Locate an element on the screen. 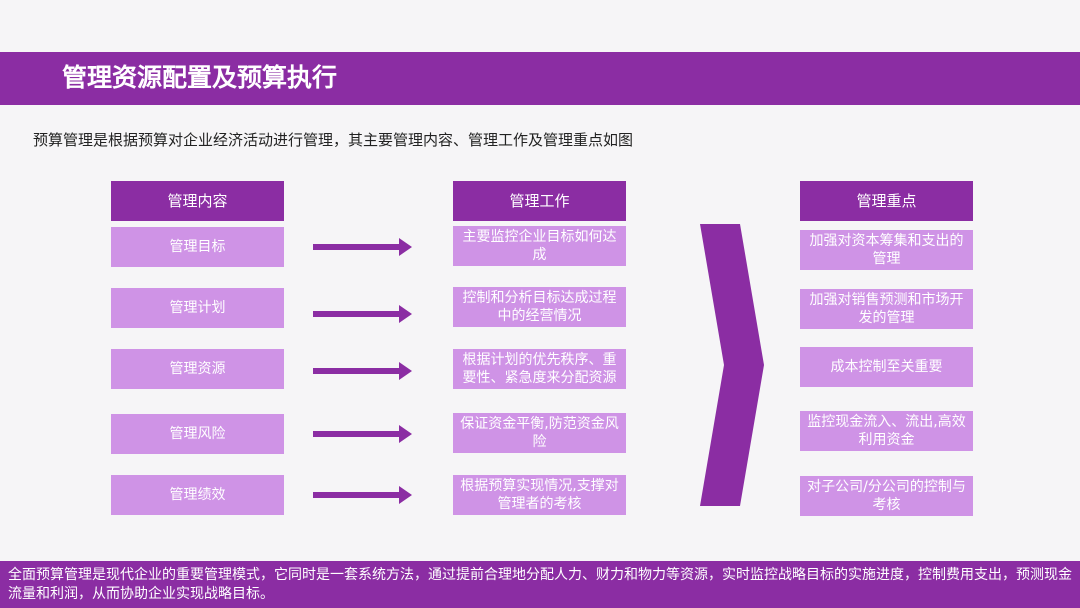 The height and width of the screenshot is (608, 1080). work-item-risk: 保证资金平衡,防范资金风险 is located at coordinates (539, 433).